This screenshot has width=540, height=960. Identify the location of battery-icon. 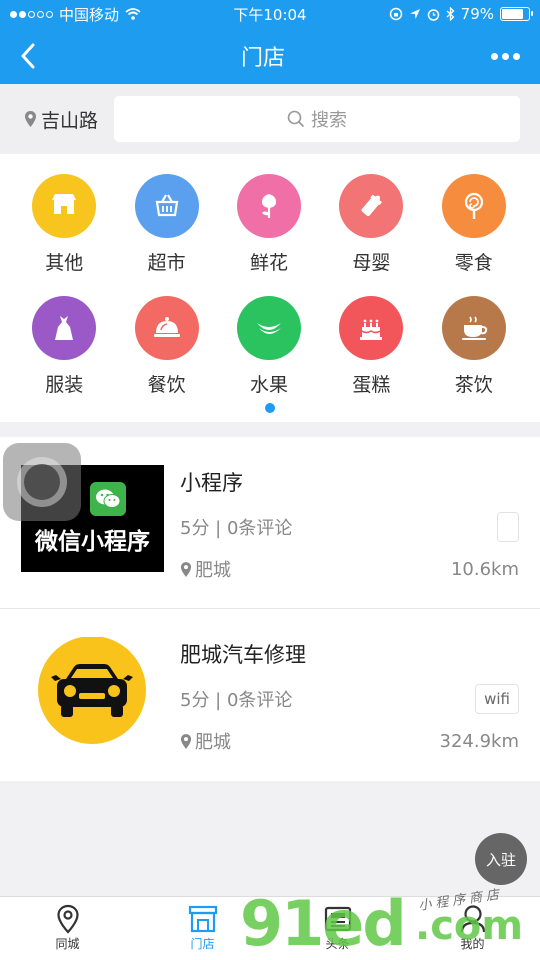
(516, 14).